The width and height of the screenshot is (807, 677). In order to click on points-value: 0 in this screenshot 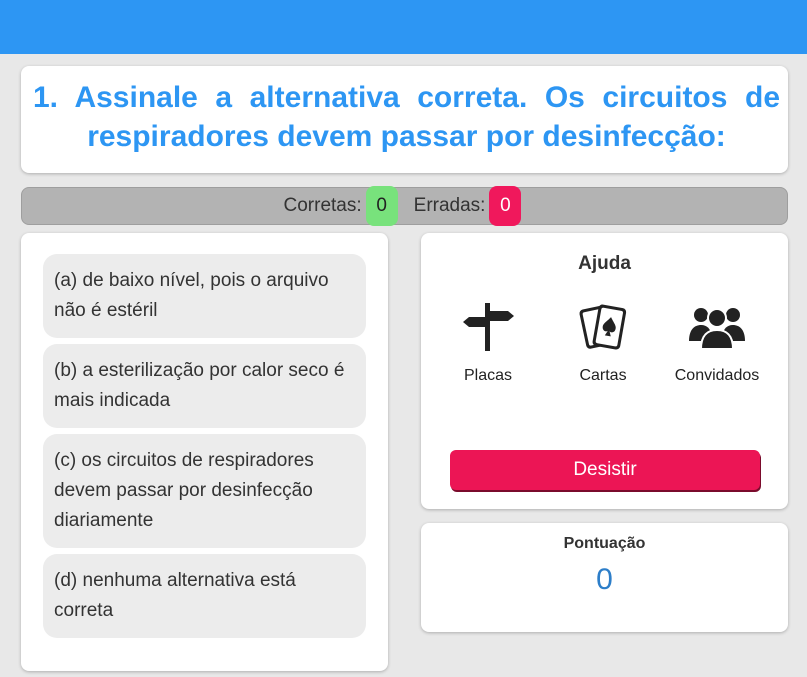, I will do `click(604, 579)`.